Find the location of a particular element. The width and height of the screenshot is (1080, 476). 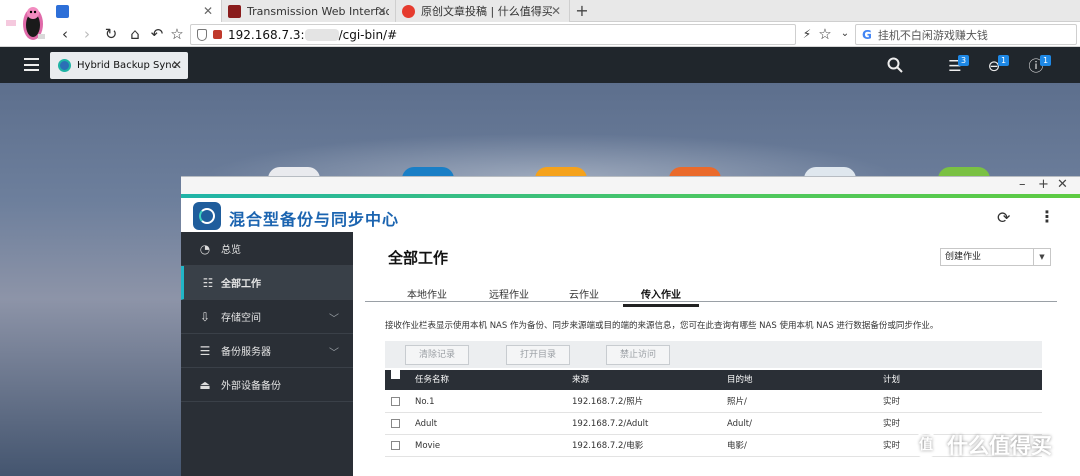

job-name: Movie is located at coordinates (428, 446).